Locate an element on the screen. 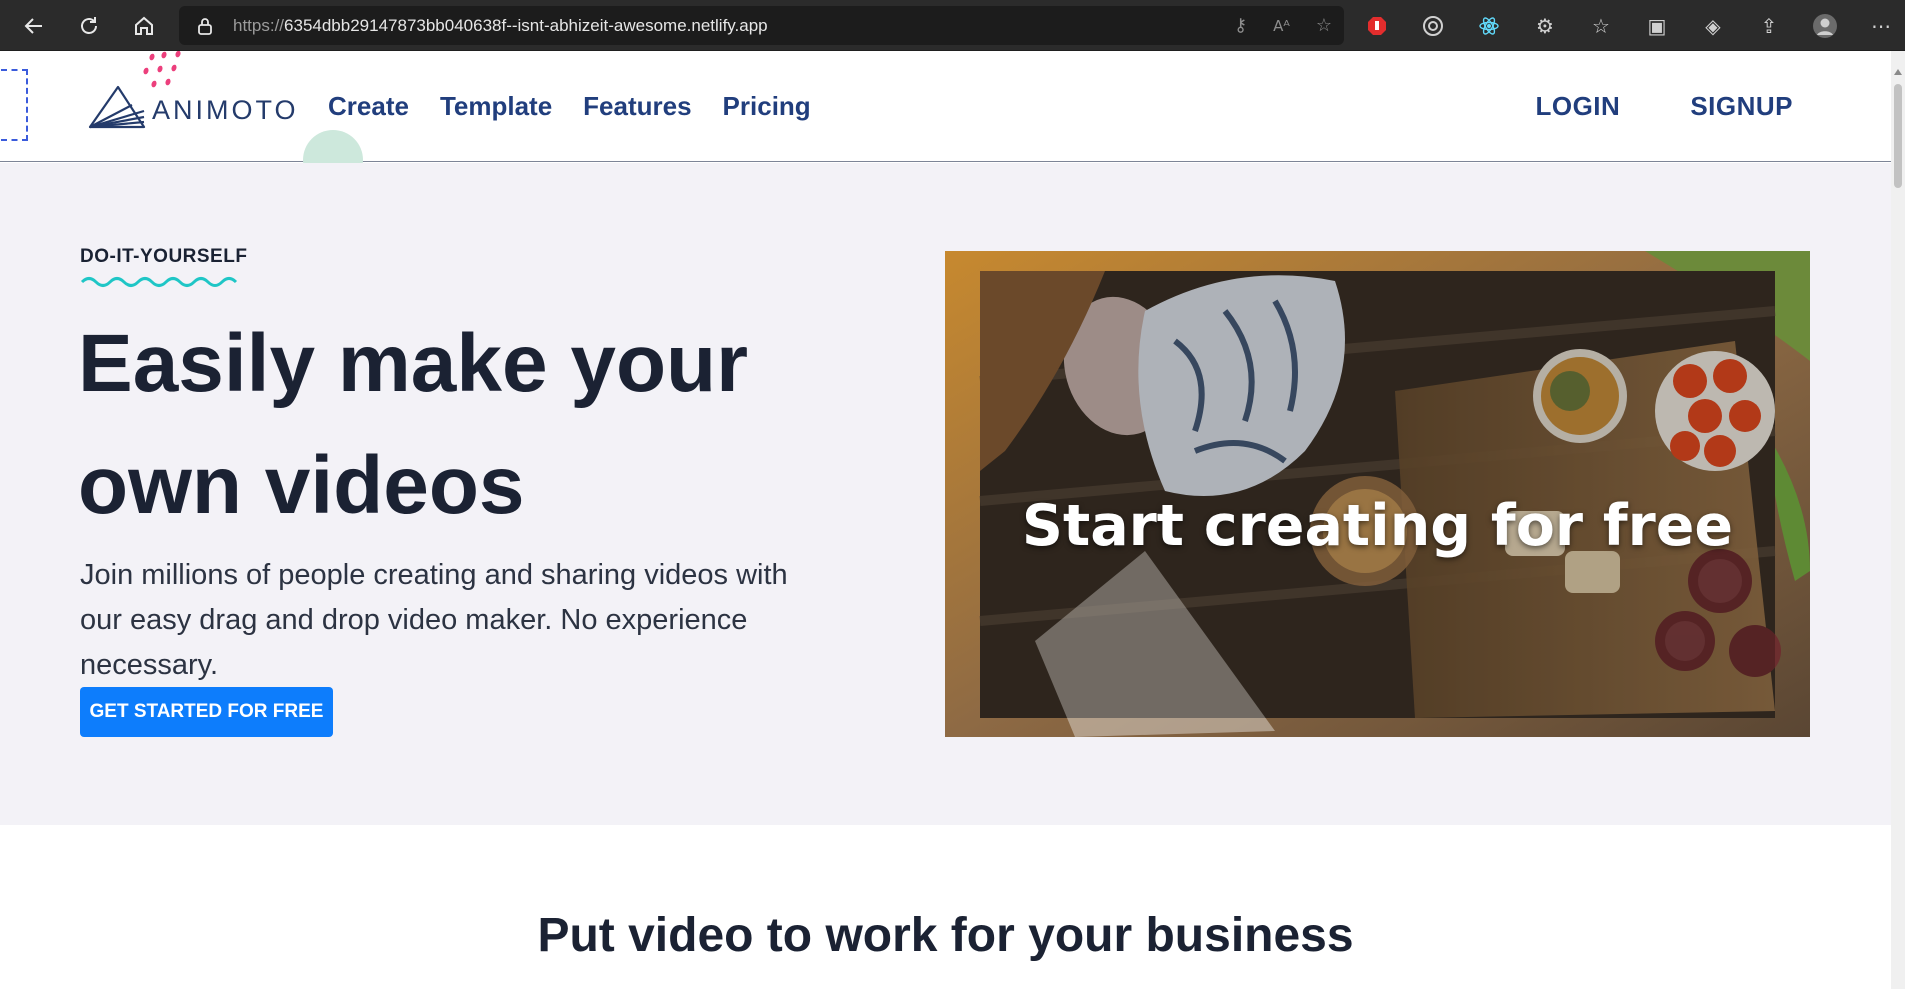  home-button is located at coordinates (144, 26).